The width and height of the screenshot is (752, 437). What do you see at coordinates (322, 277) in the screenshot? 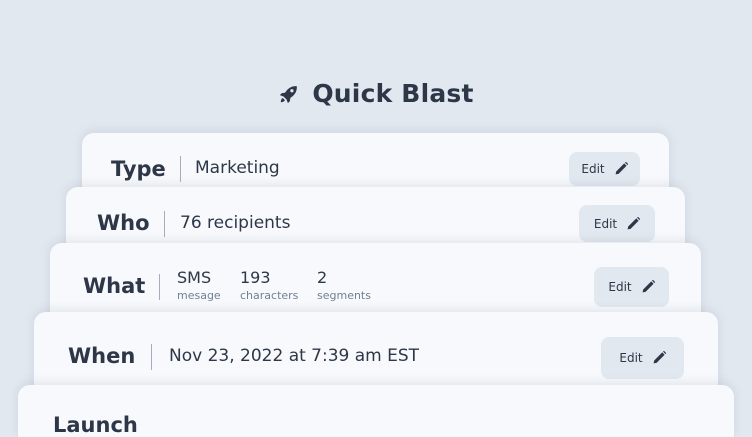
I see `stat-value: 2` at bounding box center [322, 277].